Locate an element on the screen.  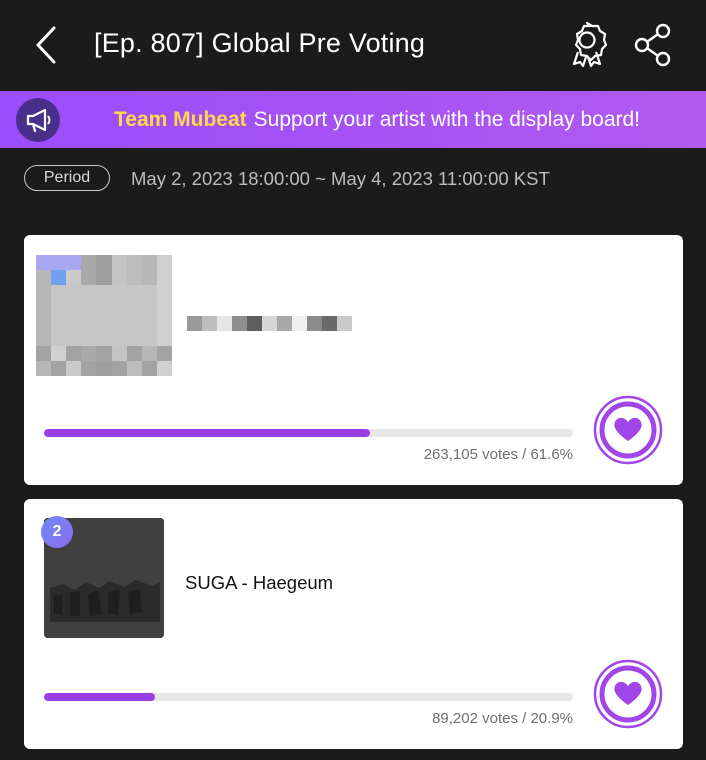
vote-count: 263,105 votes / 61.6% is located at coordinates (498, 454).